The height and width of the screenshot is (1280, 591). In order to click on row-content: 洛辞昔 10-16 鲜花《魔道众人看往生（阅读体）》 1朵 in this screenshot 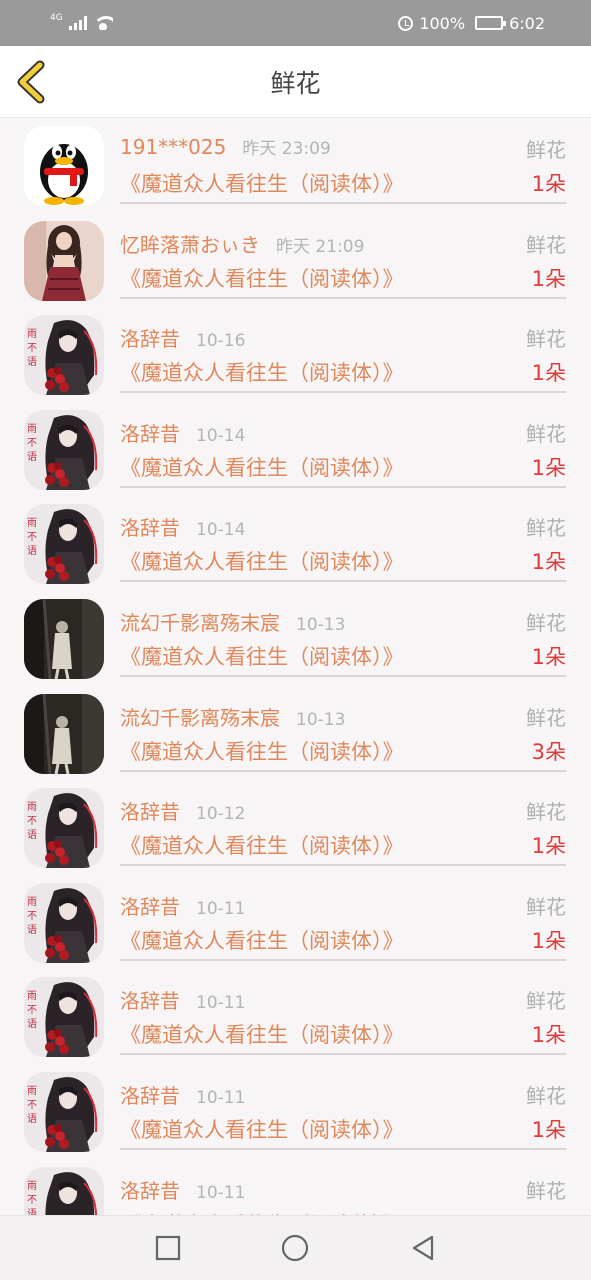, I will do `click(343, 350)`.